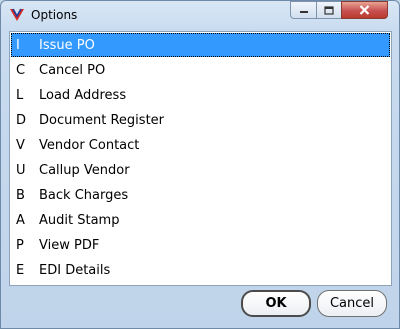  Describe the element at coordinates (21, 120) in the screenshot. I see `item-shortcut-key: D` at that location.